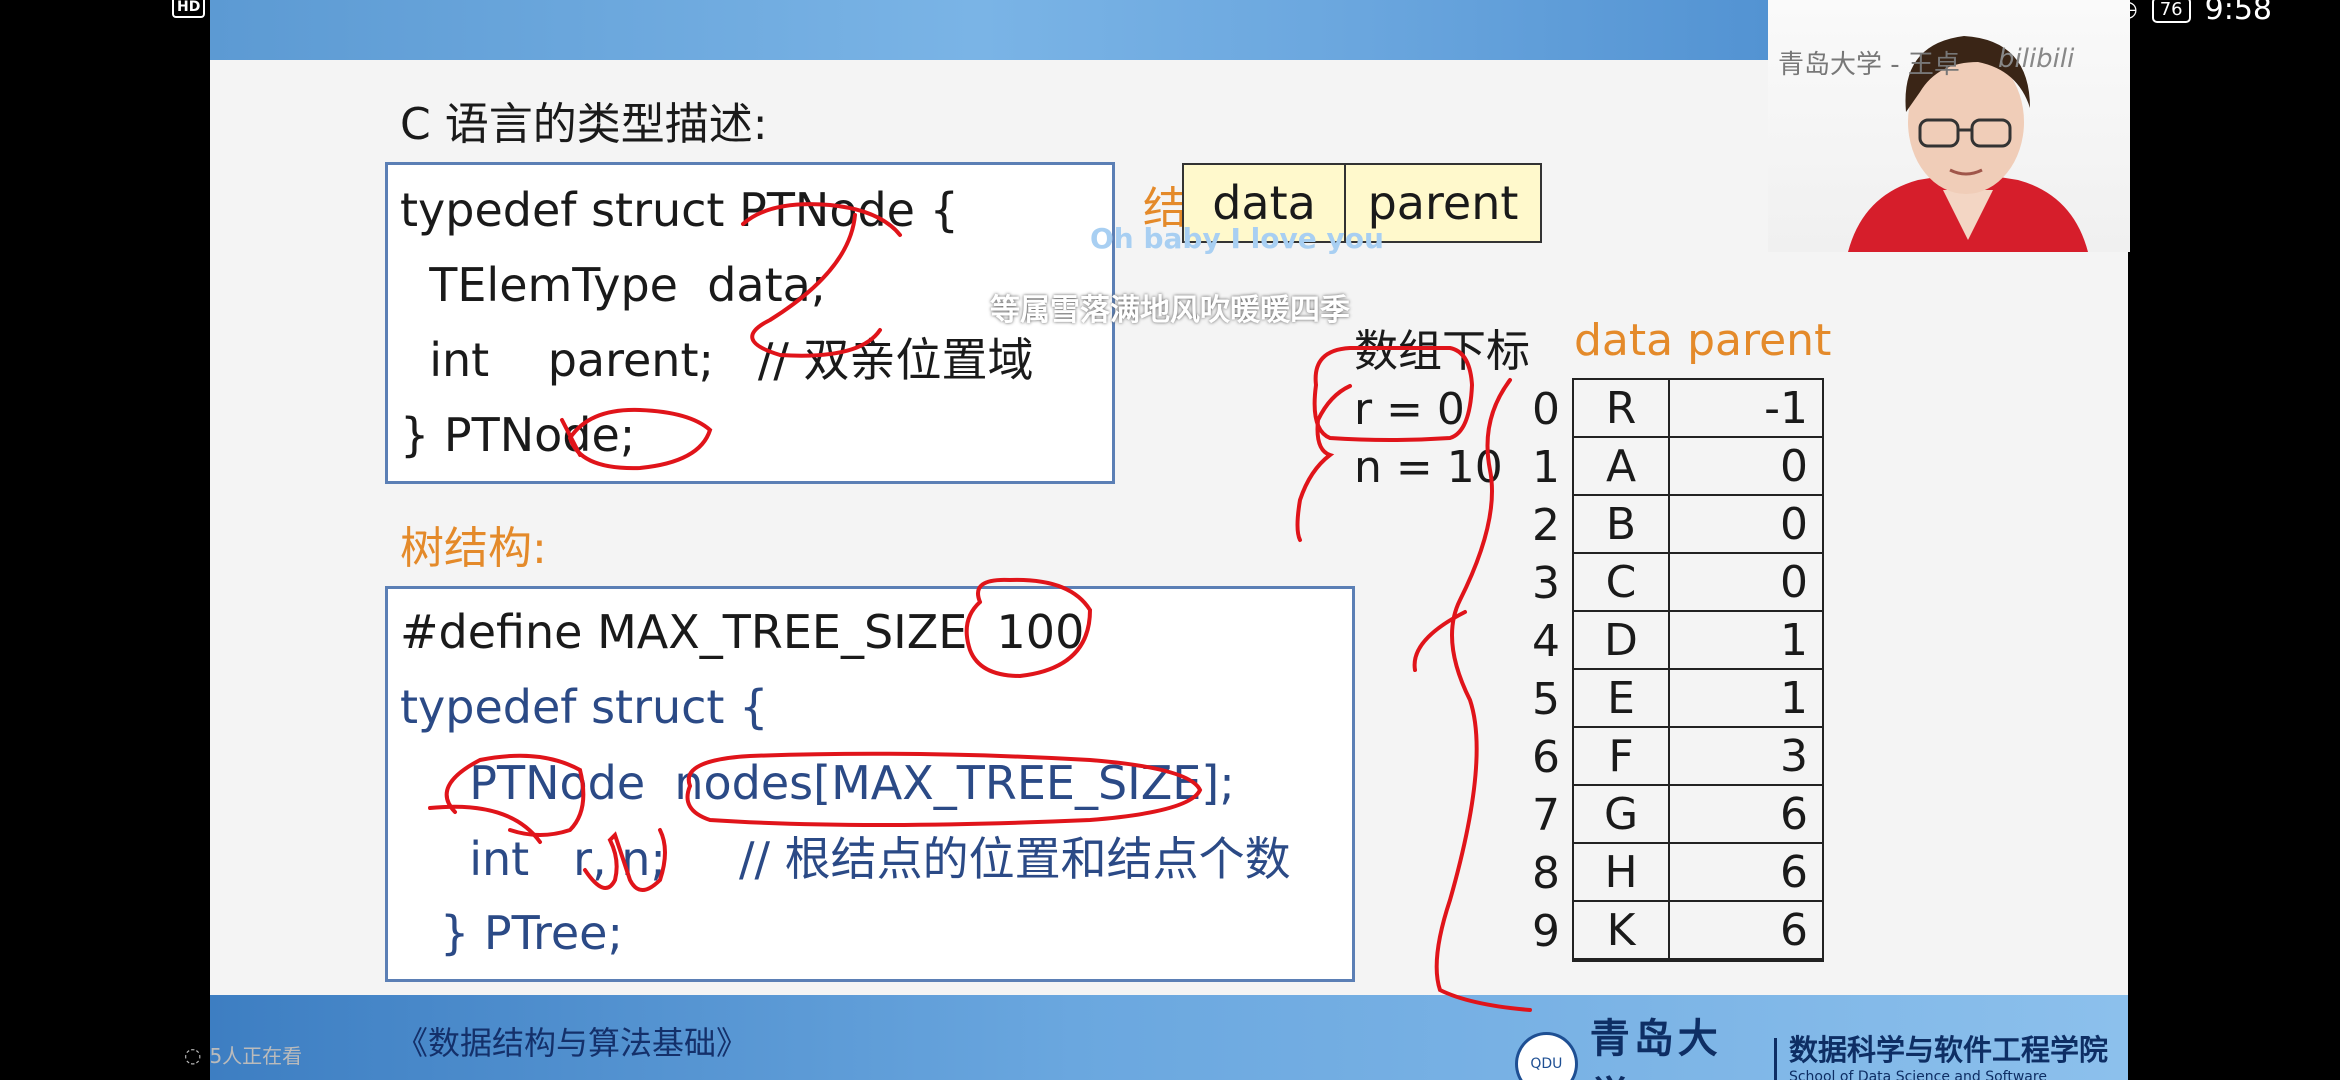 This screenshot has height=1080, width=2340. Describe the element at coordinates (2238, 13) in the screenshot. I see `clock: 9:58` at that location.